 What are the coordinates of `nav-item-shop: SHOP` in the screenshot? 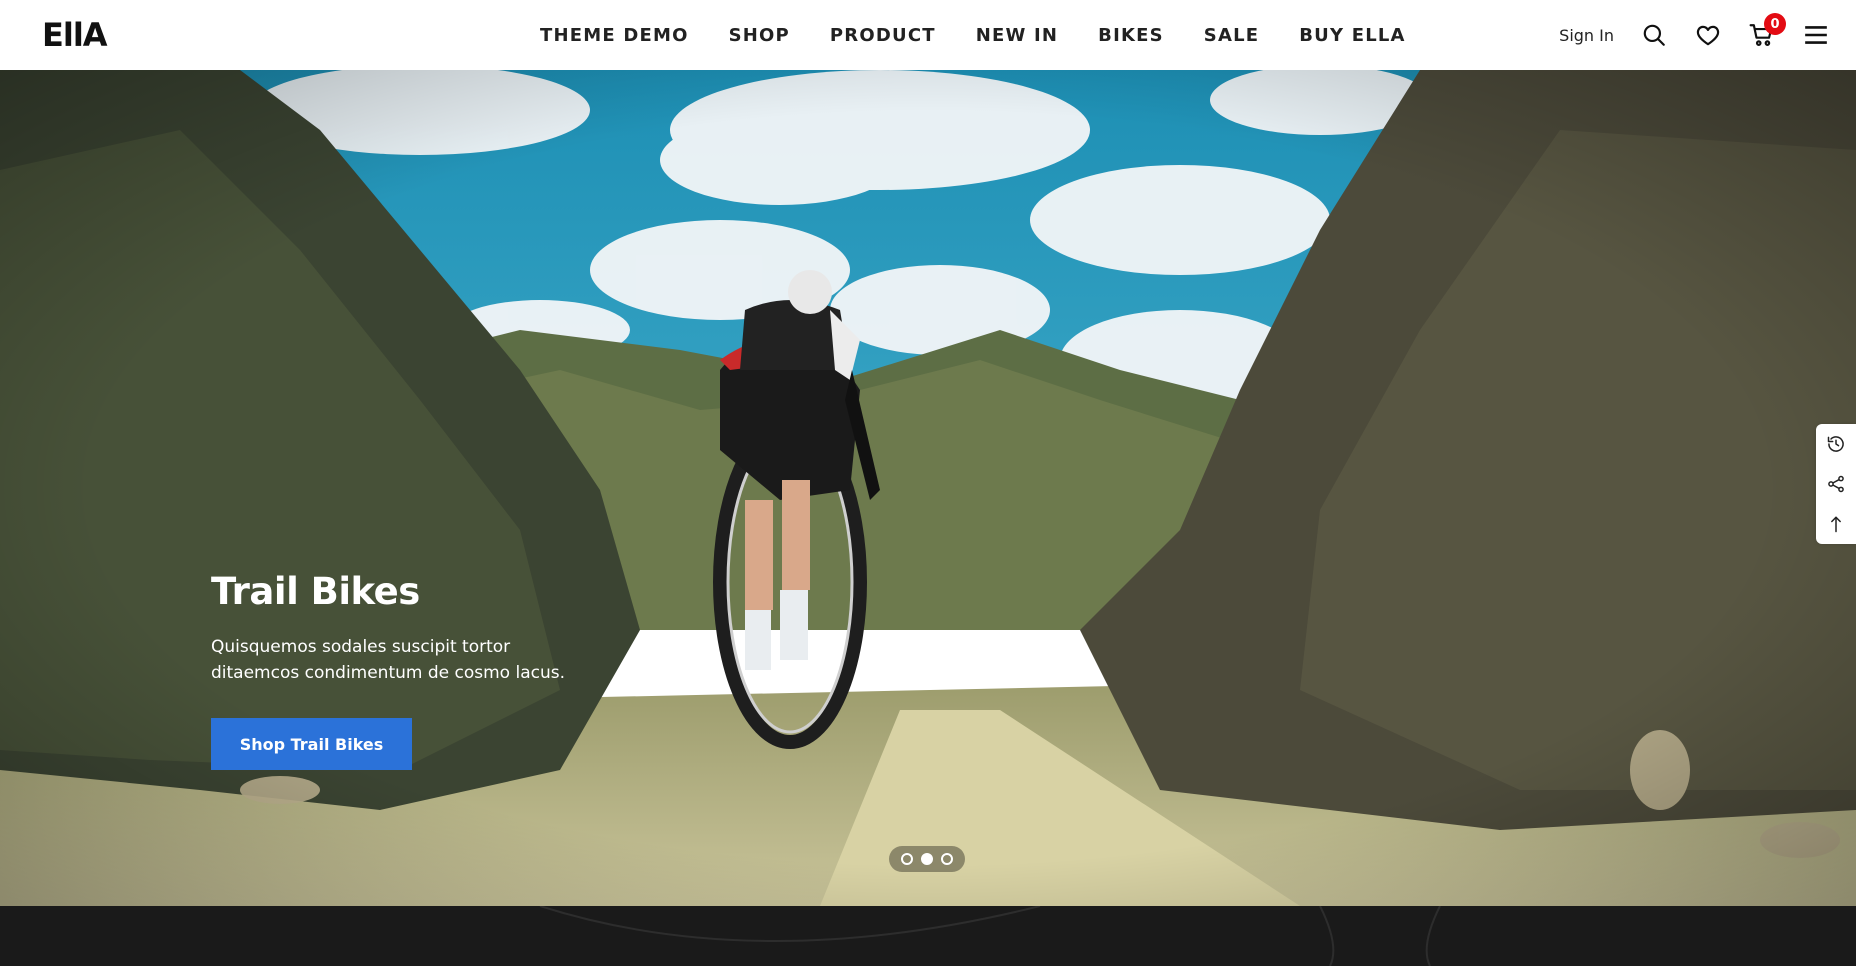 It's located at (759, 35).